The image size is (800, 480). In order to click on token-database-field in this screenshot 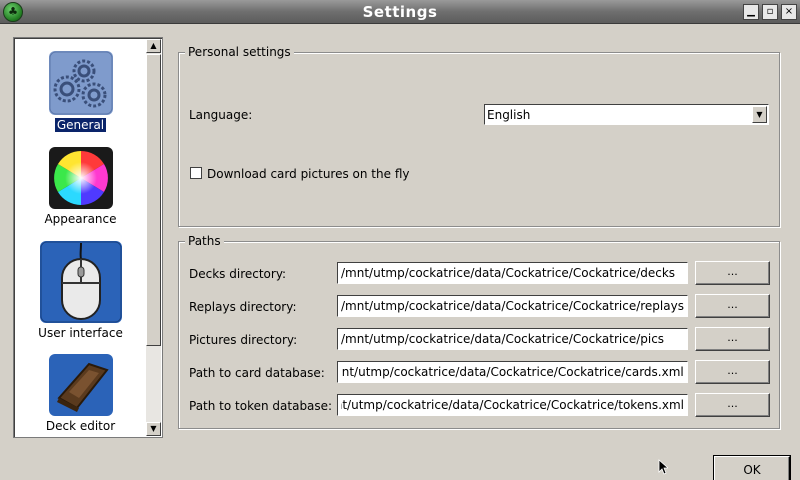, I will do `click(512, 405)`.